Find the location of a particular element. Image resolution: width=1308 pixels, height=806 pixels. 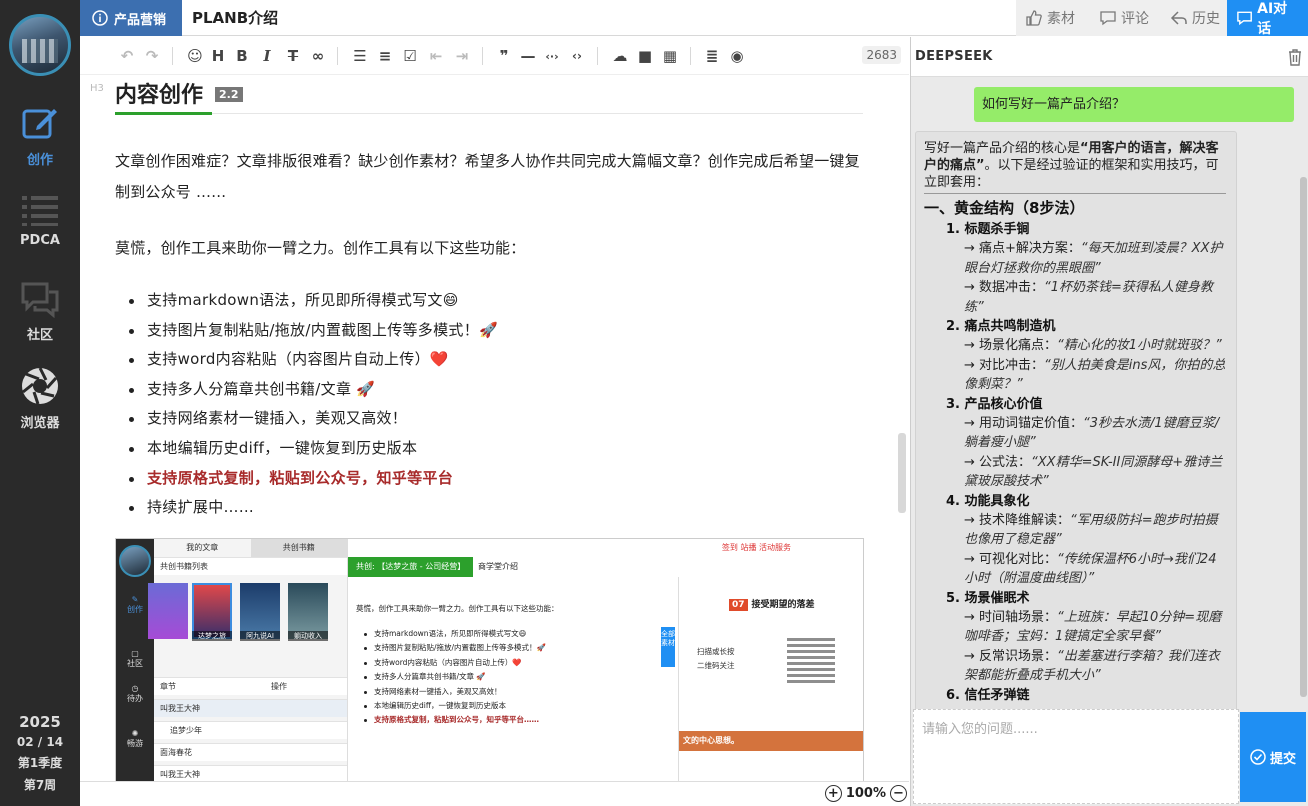

ai-chat-button: AI对话 is located at coordinates (1267, 18).